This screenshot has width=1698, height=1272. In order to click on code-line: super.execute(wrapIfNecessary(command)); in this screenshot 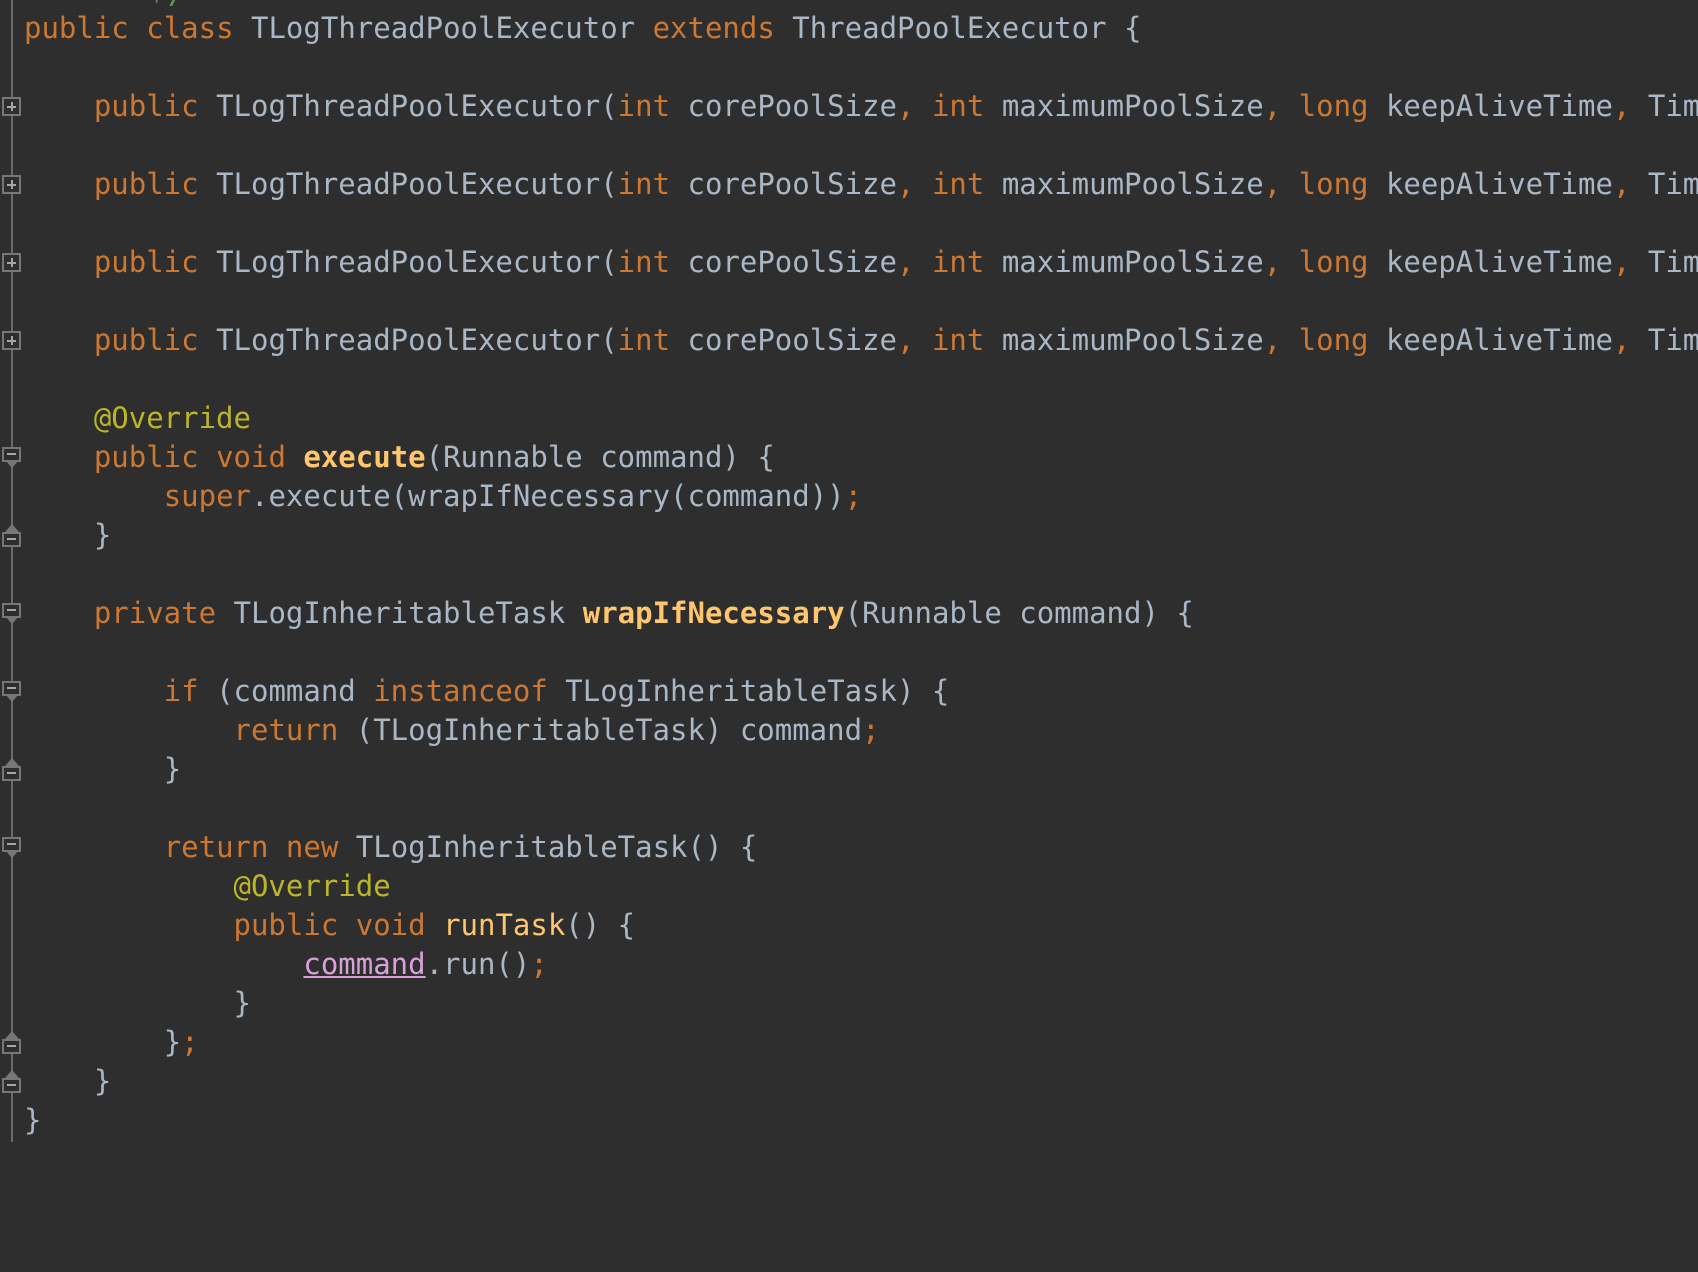, I will do `click(861, 496)`.